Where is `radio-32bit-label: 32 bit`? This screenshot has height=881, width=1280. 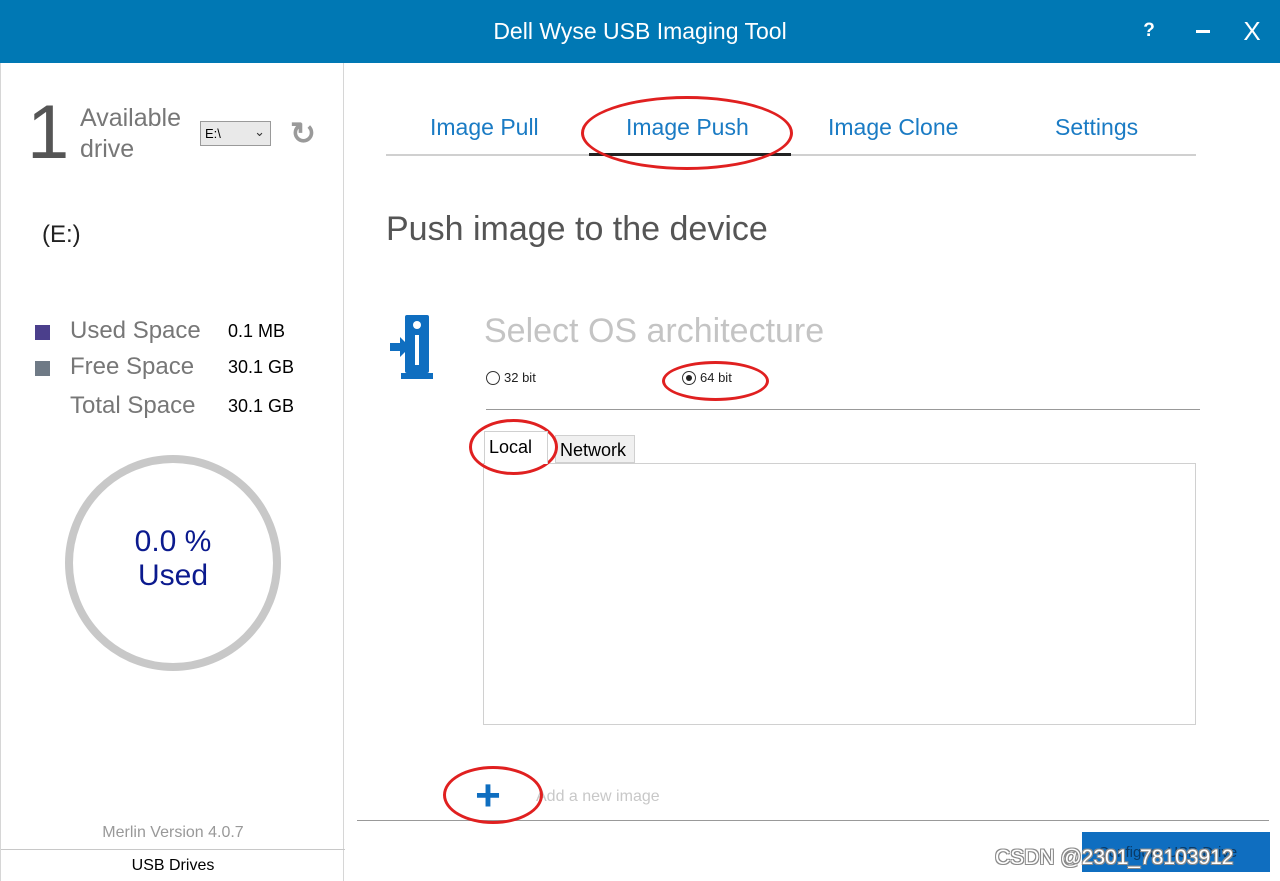 radio-32bit-label: 32 bit is located at coordinates (520, 377).